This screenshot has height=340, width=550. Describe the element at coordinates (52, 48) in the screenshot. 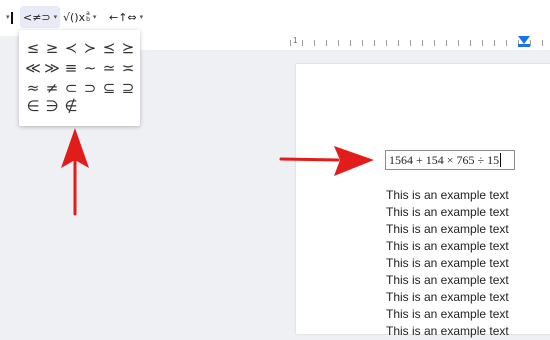

I see `symbol-greater-equal: ≥` at that location.